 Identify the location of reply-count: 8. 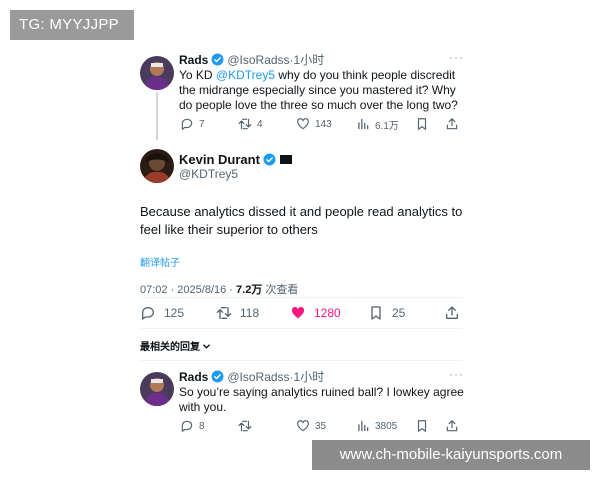
(202, 426).